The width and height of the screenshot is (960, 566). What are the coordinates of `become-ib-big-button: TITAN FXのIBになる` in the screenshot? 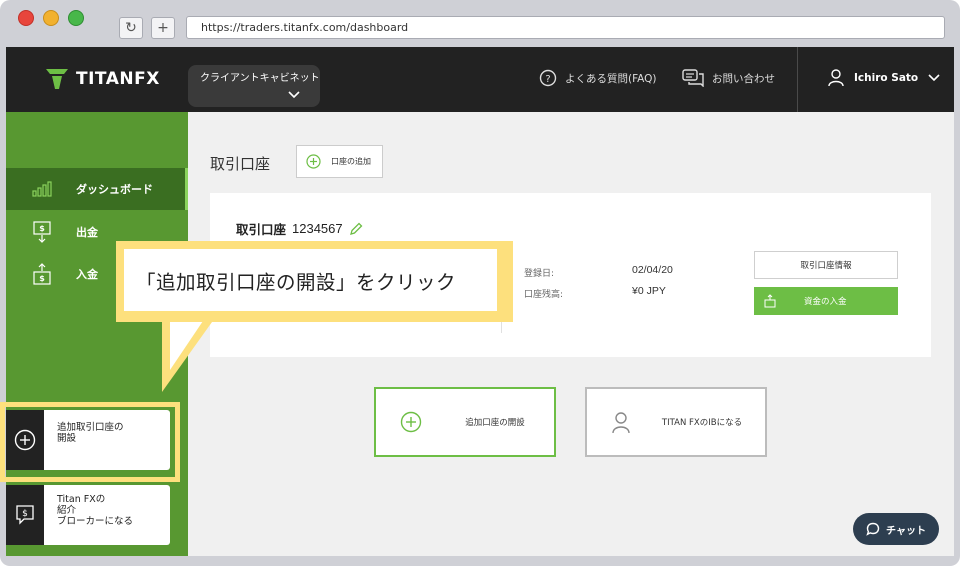 It's located at (676, 422).